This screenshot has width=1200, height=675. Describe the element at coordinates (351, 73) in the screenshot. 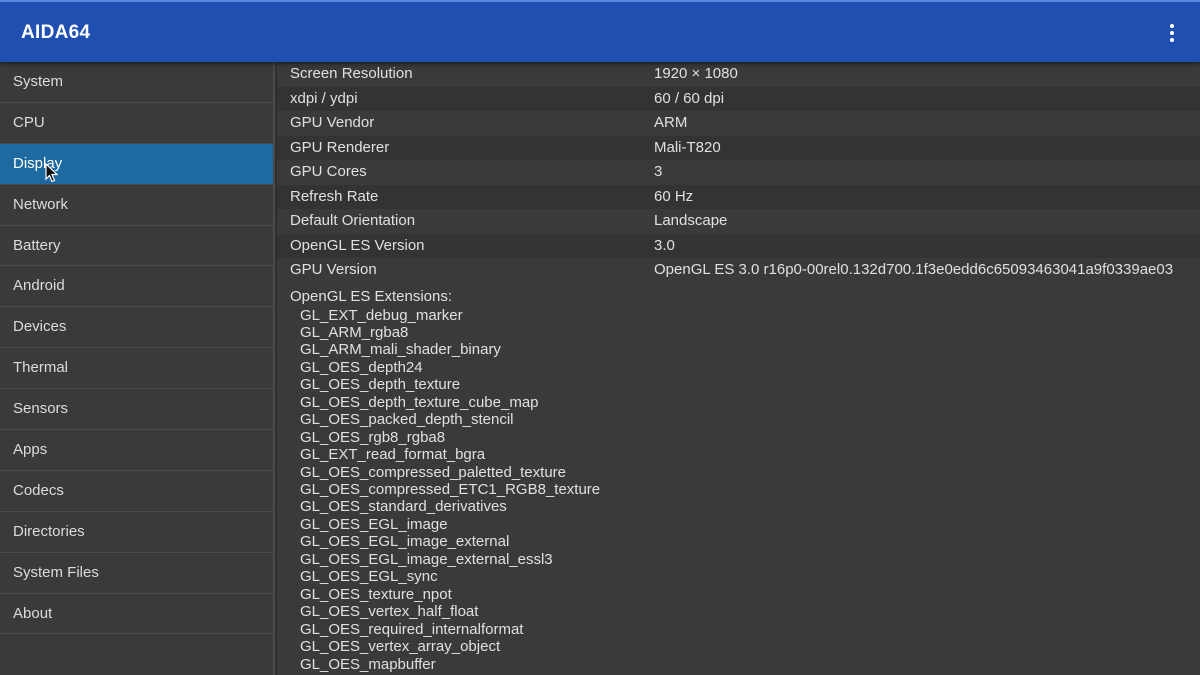

I see `detail-key: Screen Resolution` at that location.